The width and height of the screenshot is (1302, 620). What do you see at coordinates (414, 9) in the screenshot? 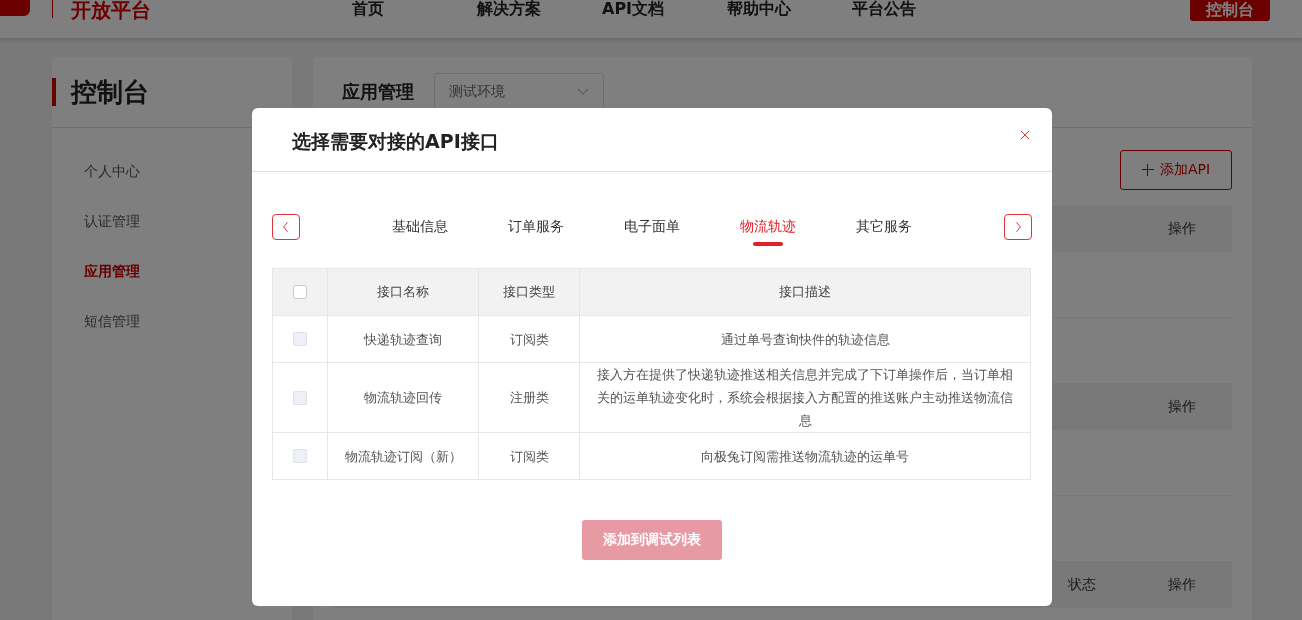
I see `nav-link: 首页` at bounding box center [414, 9].